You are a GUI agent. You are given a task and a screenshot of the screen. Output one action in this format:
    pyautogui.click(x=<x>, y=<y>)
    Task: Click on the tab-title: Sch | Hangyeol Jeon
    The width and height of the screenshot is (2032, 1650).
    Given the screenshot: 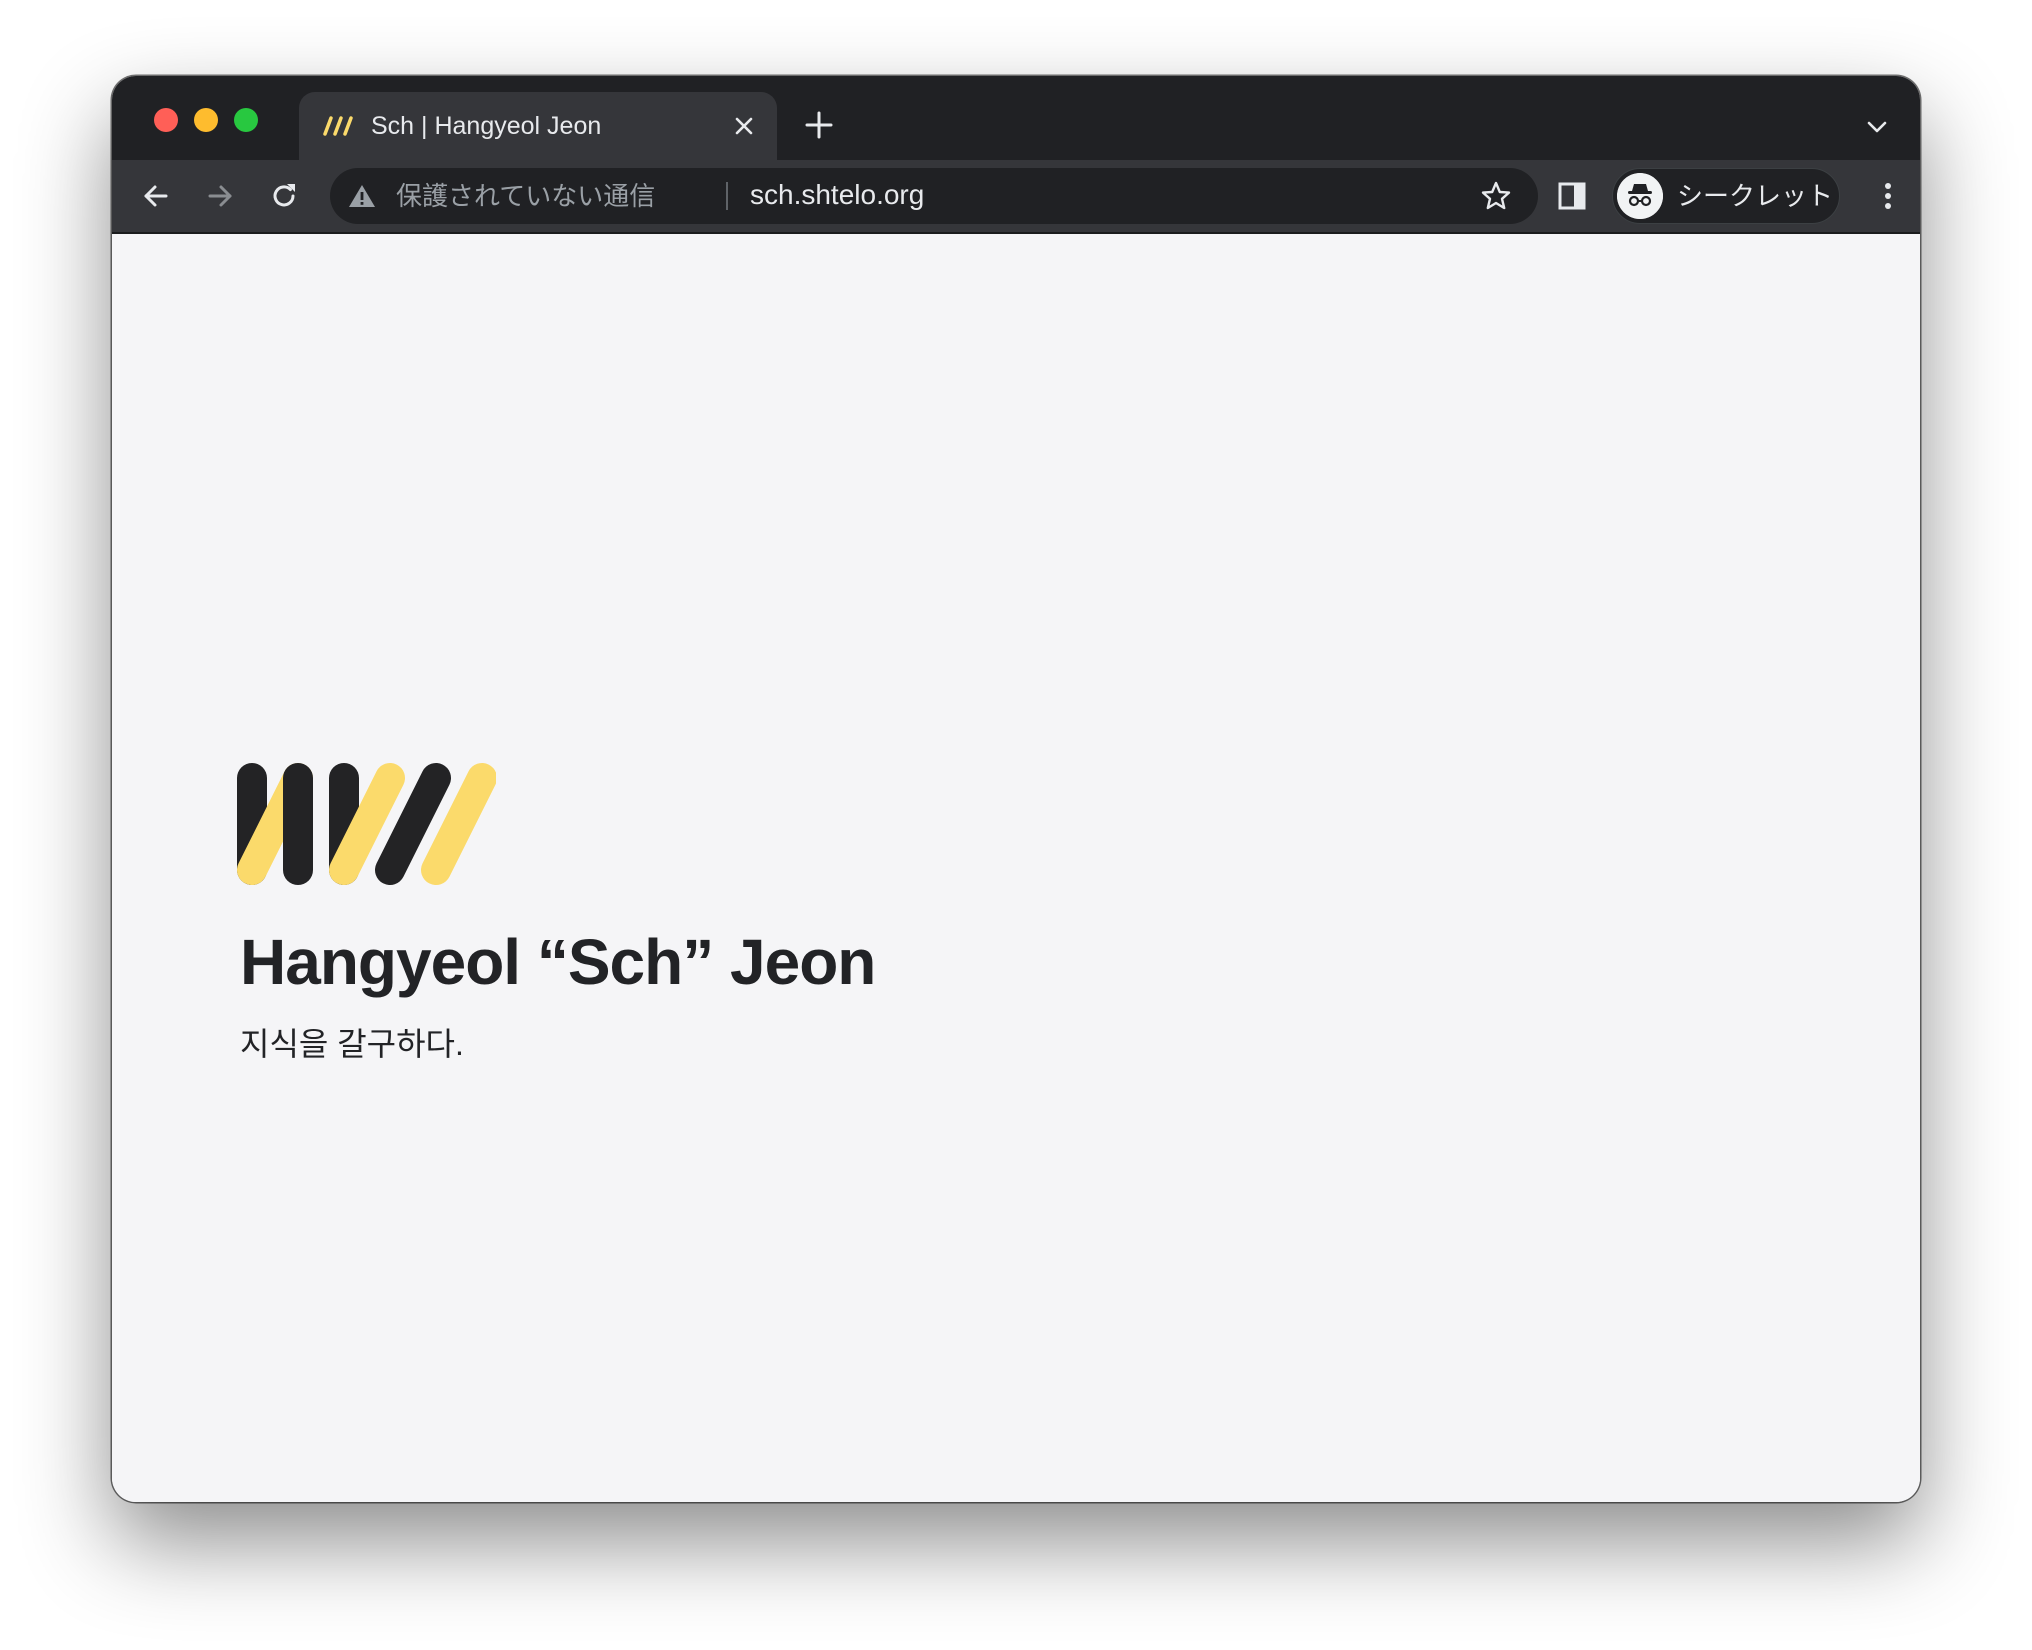 What is the action you would take?
    pyautogui.click(x=486, y=126)
    